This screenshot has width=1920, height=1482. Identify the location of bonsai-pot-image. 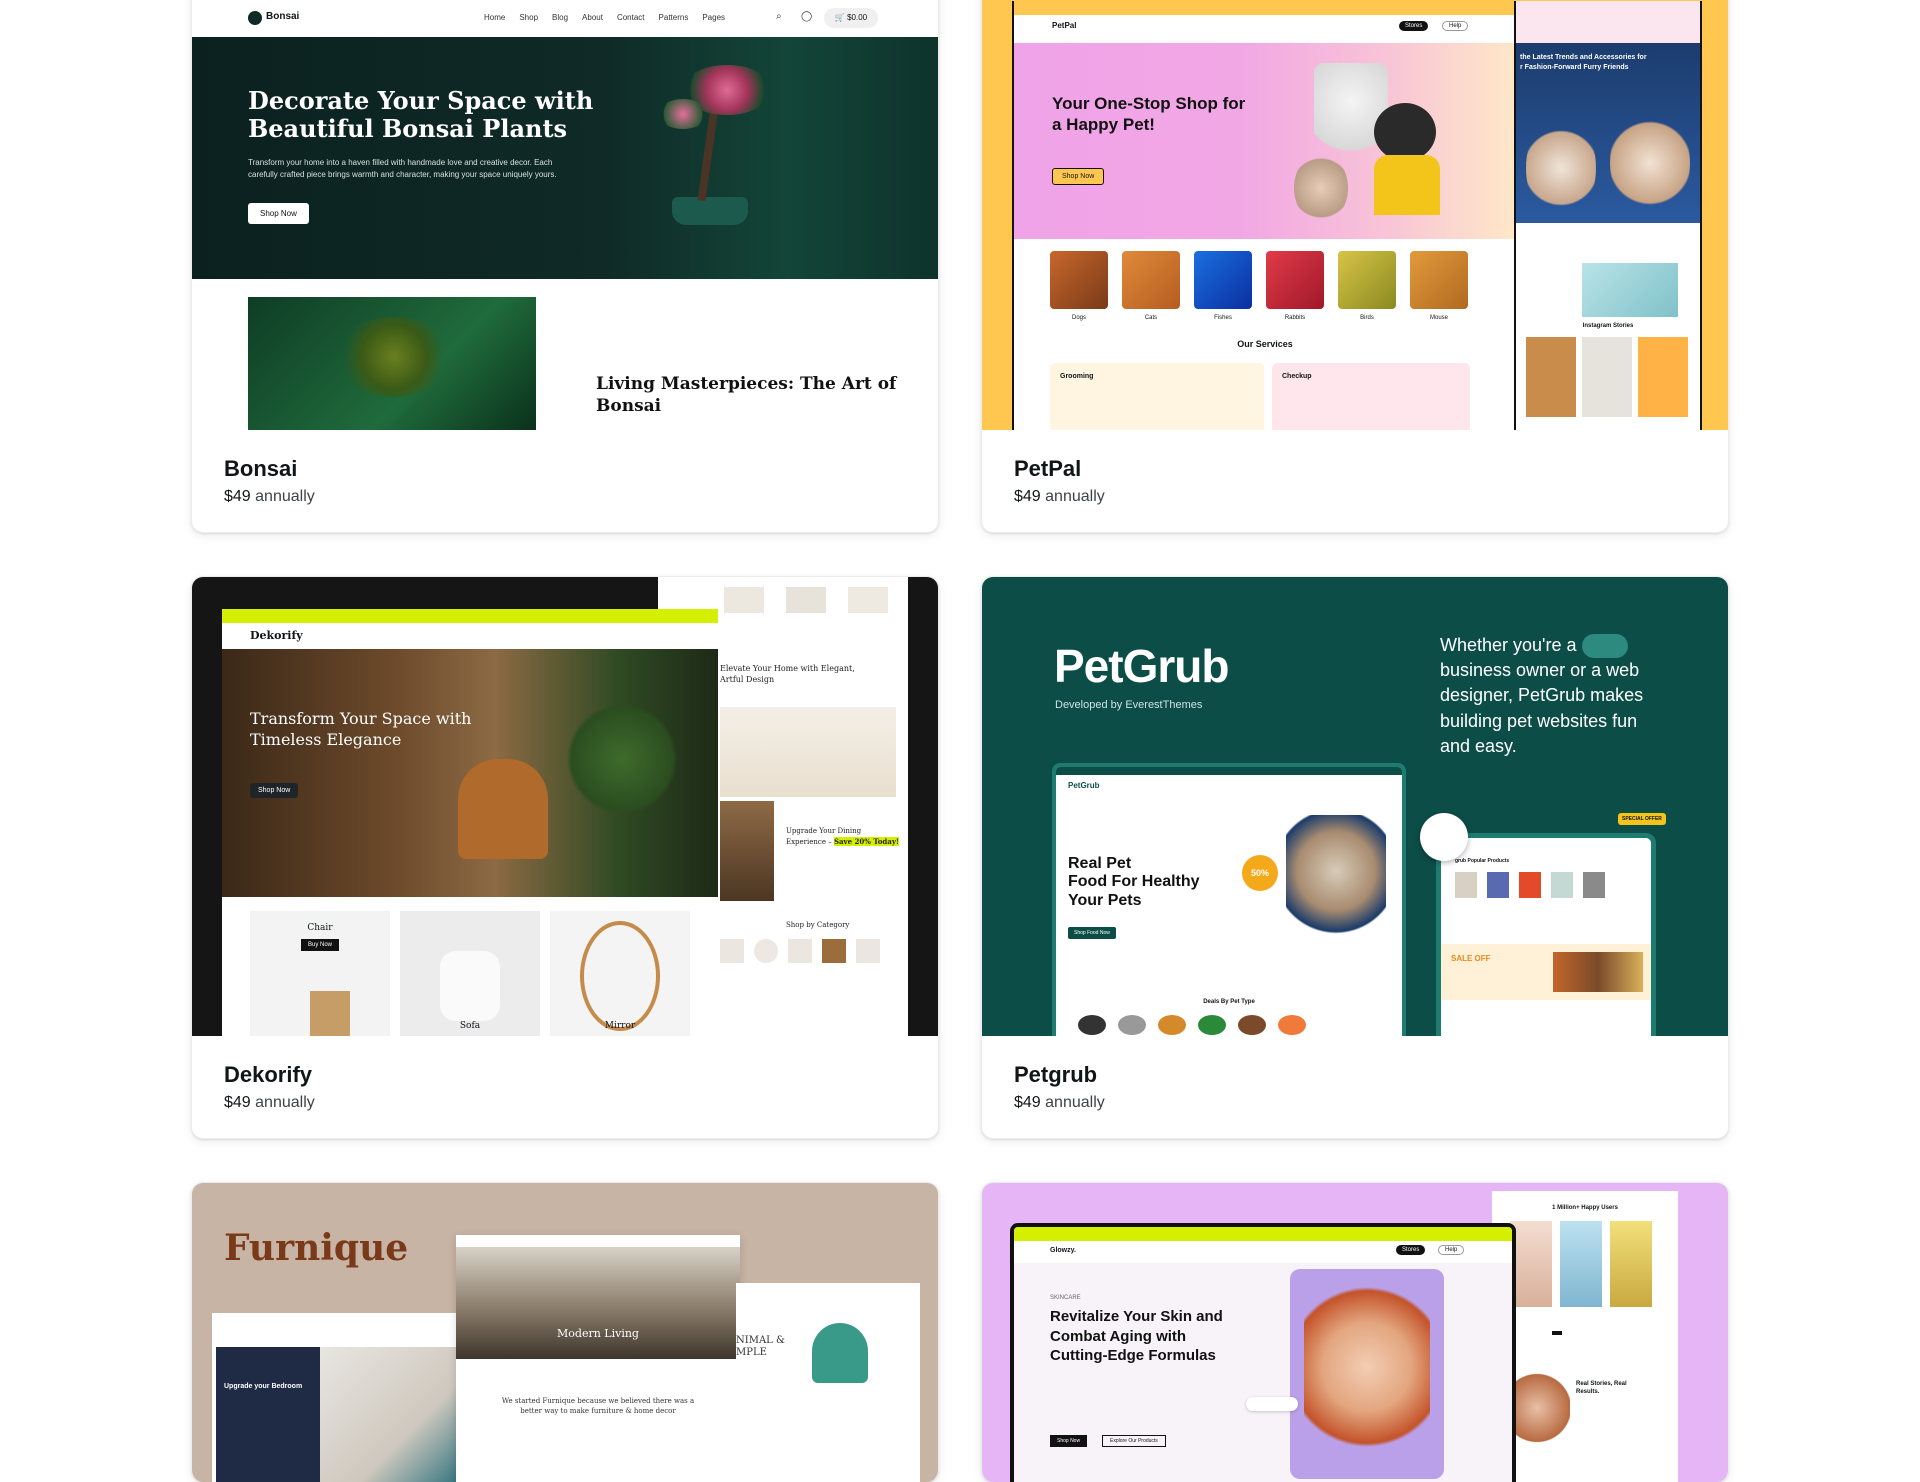
(710, 211).